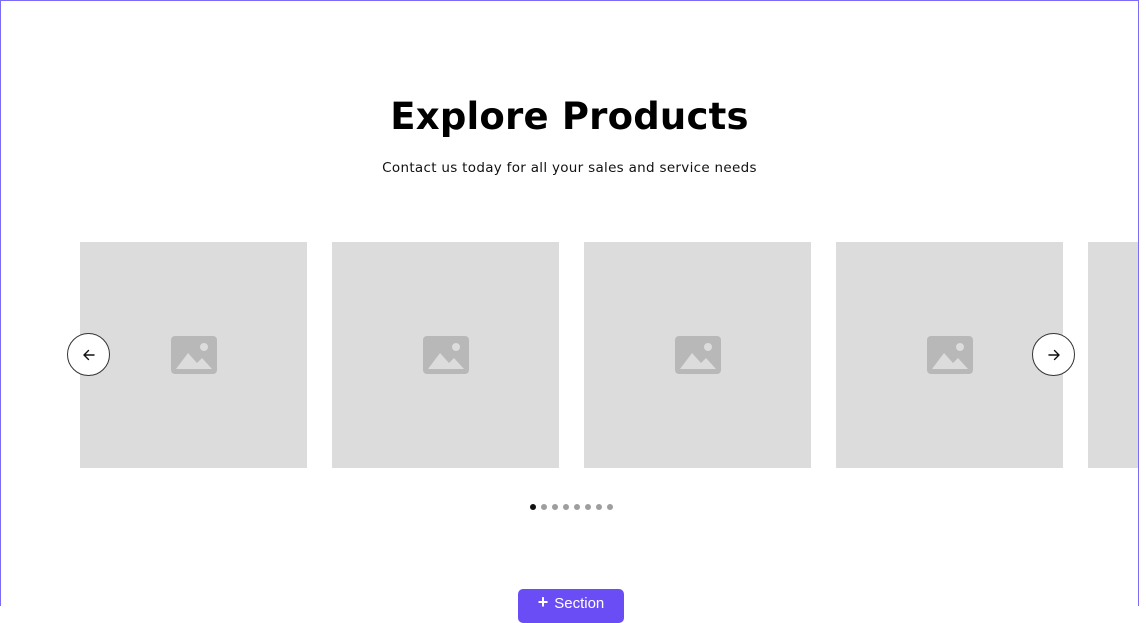 This screenshot has height=623, width=1146. I want to click on carousel-prev-button, so click(88, 354).